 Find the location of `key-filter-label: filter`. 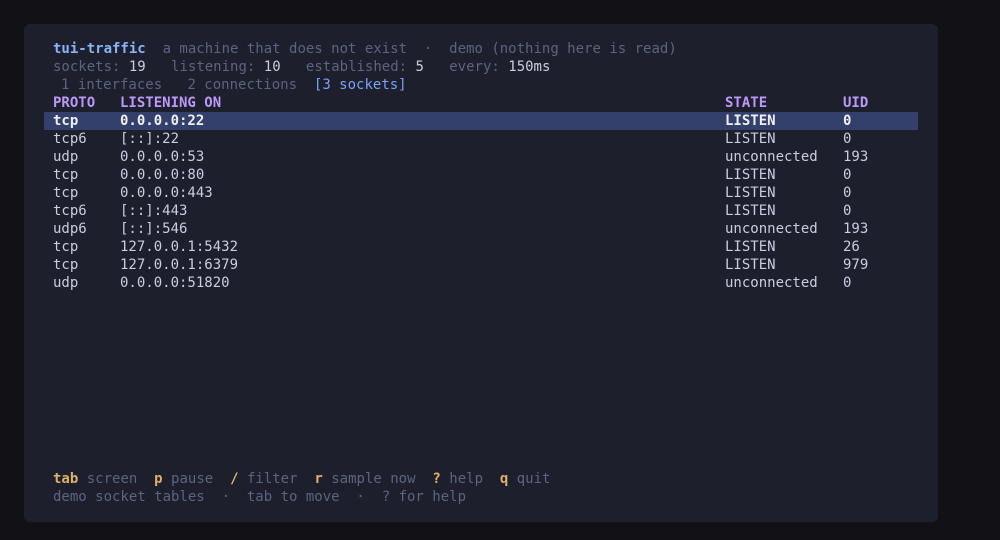

key-filter-label: filter is located at coordinates (272, 479).